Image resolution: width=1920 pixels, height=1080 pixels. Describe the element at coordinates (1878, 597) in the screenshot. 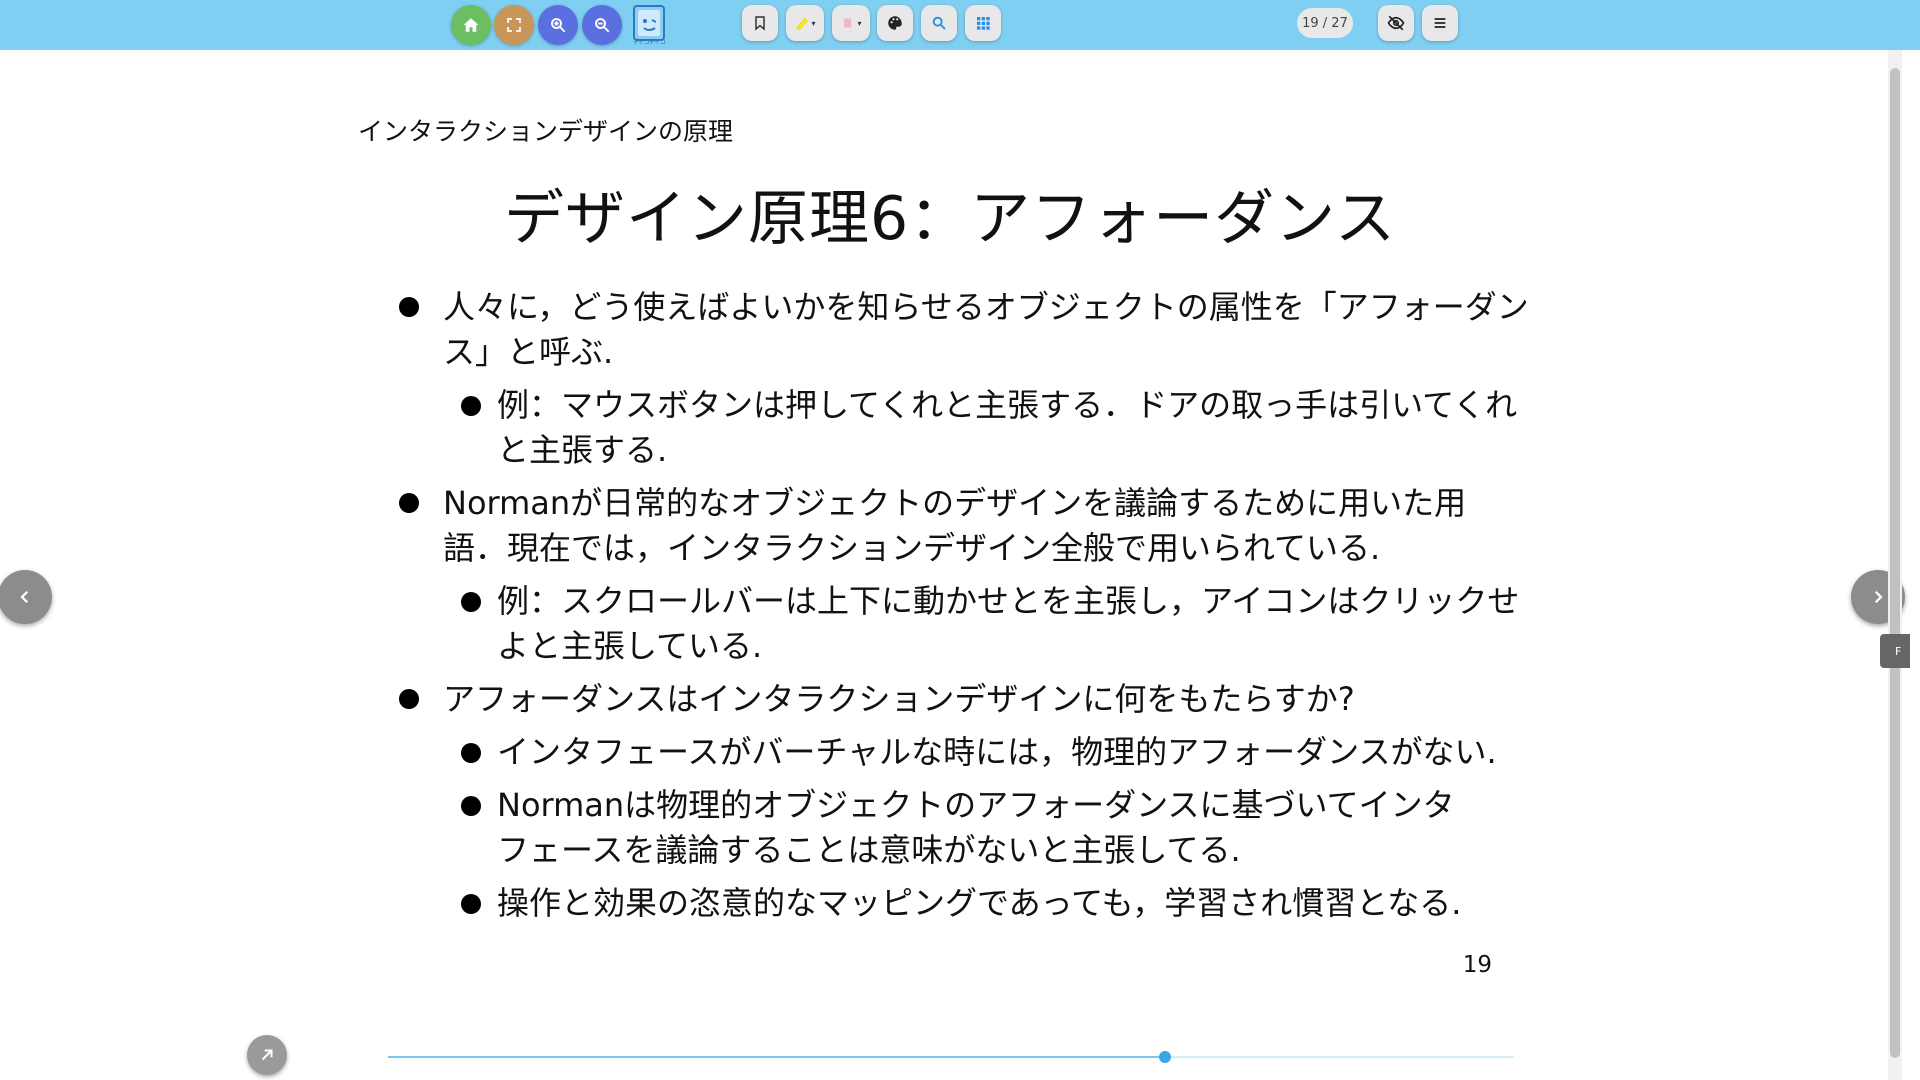

I see `chevron-right-icon` at that location.